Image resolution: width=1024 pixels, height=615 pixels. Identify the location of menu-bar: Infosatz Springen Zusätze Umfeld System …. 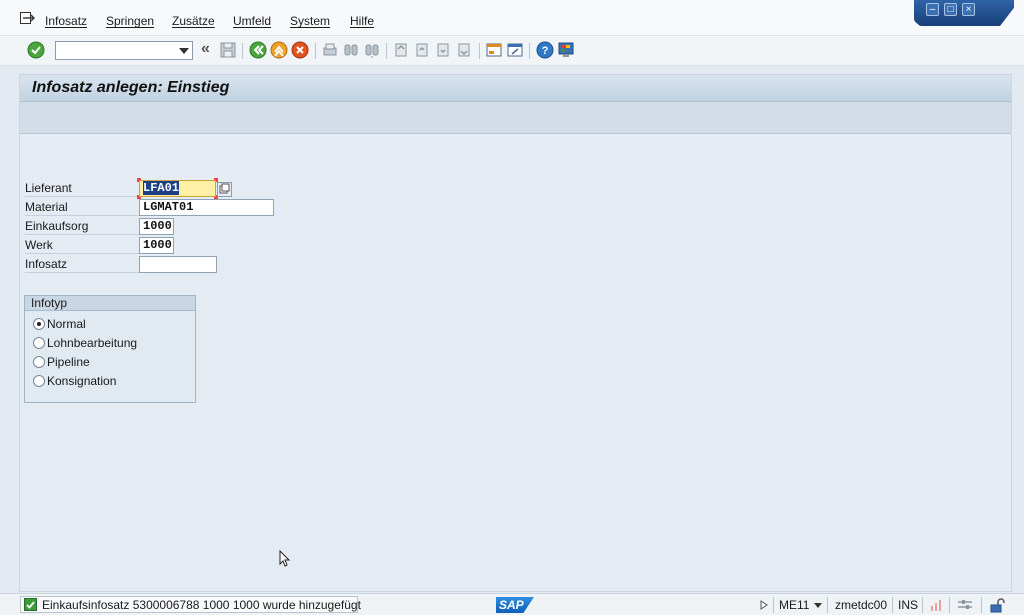
(512, 18).